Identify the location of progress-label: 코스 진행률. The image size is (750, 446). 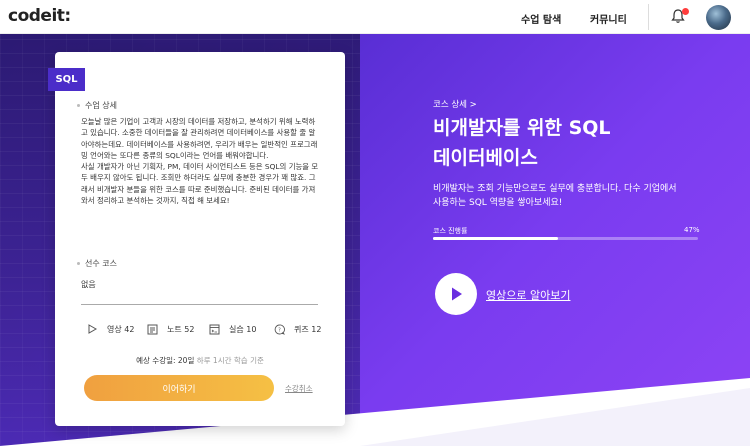
(450, 231).